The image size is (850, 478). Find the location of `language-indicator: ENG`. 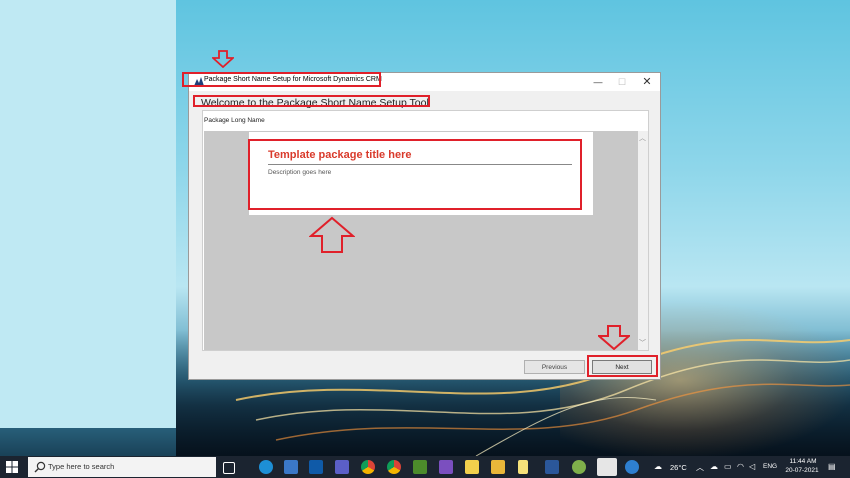

language-indicator: ENG is located at coordinates (770, 466).